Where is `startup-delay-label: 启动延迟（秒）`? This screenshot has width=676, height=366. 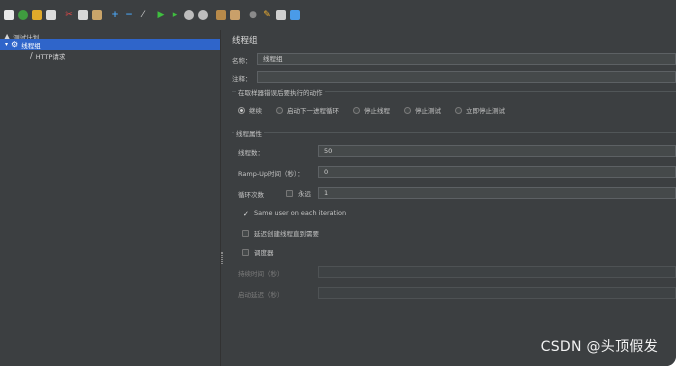
startup-delay-label: 启动延迟（秒） is located at coordinates (261, 295).